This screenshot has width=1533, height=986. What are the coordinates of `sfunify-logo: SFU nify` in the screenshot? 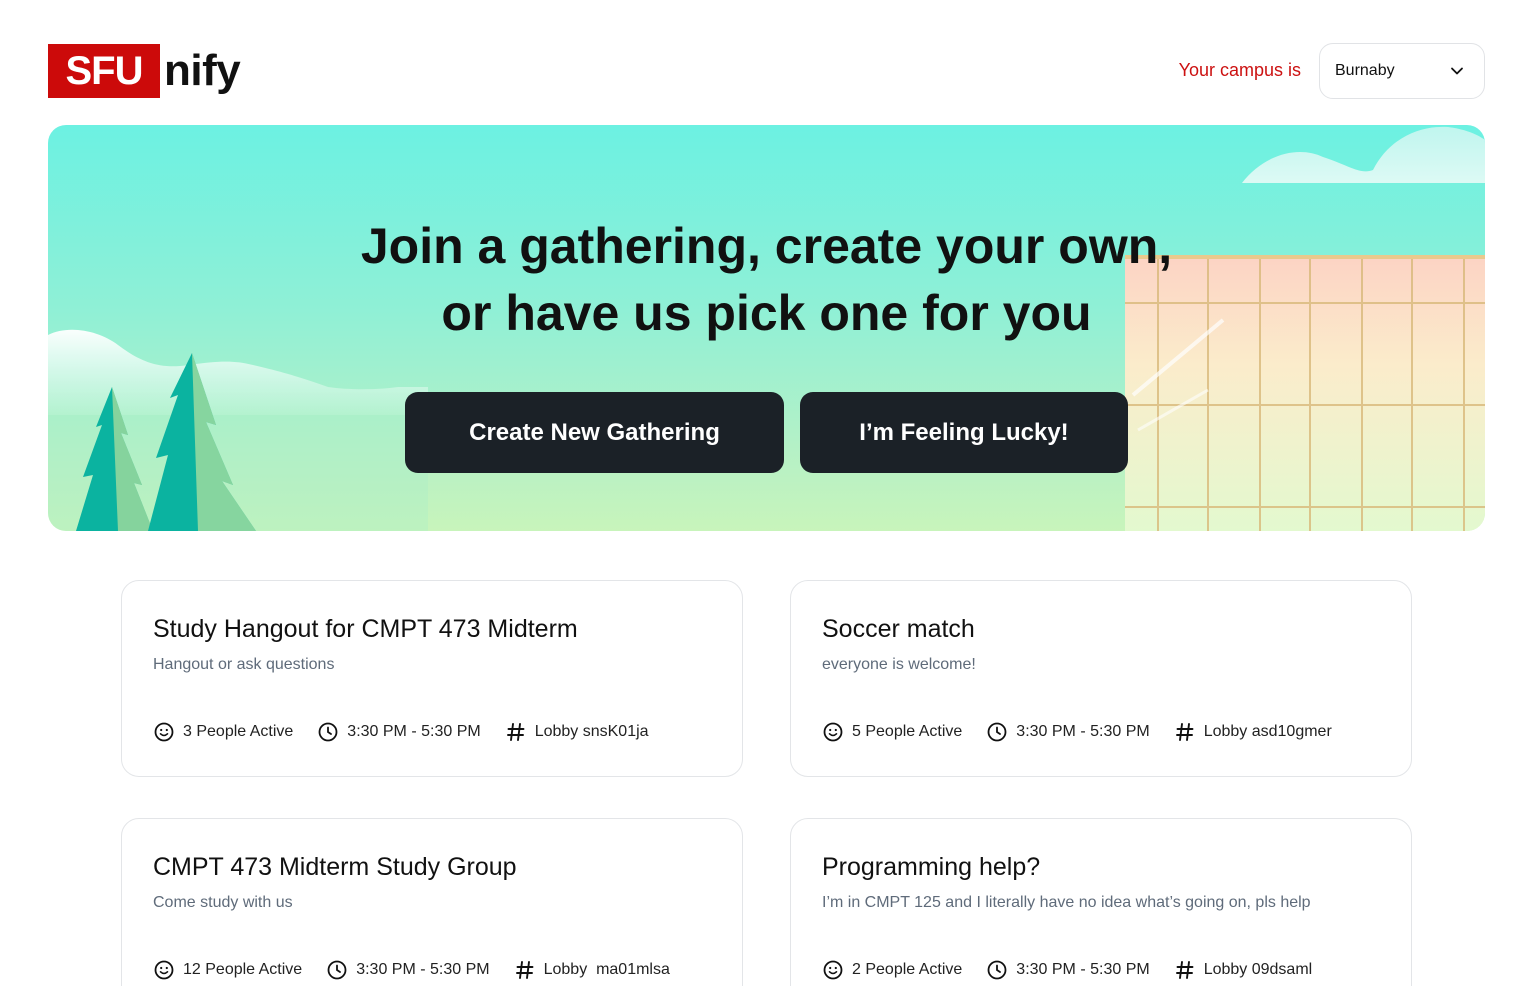 It's located at (144, 71).